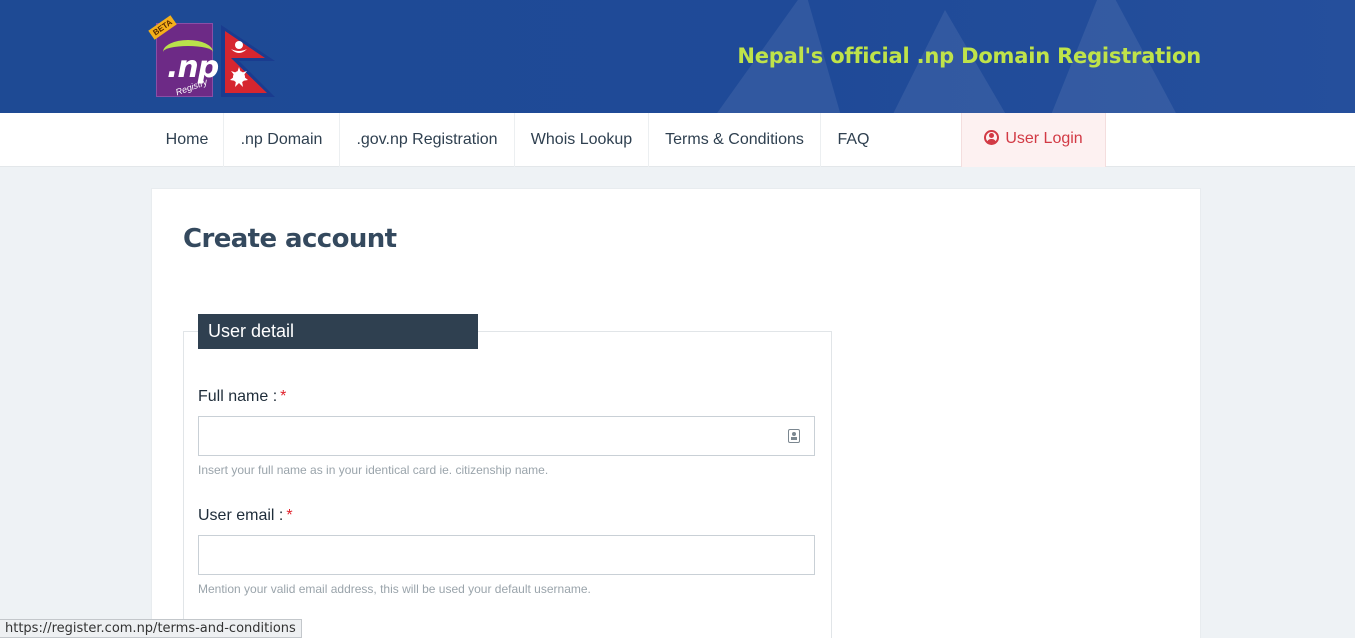  What do you see at coordinates (290, 239) in the screenshot?
I see `page-title: Create account` at bounding box center [290, 239].